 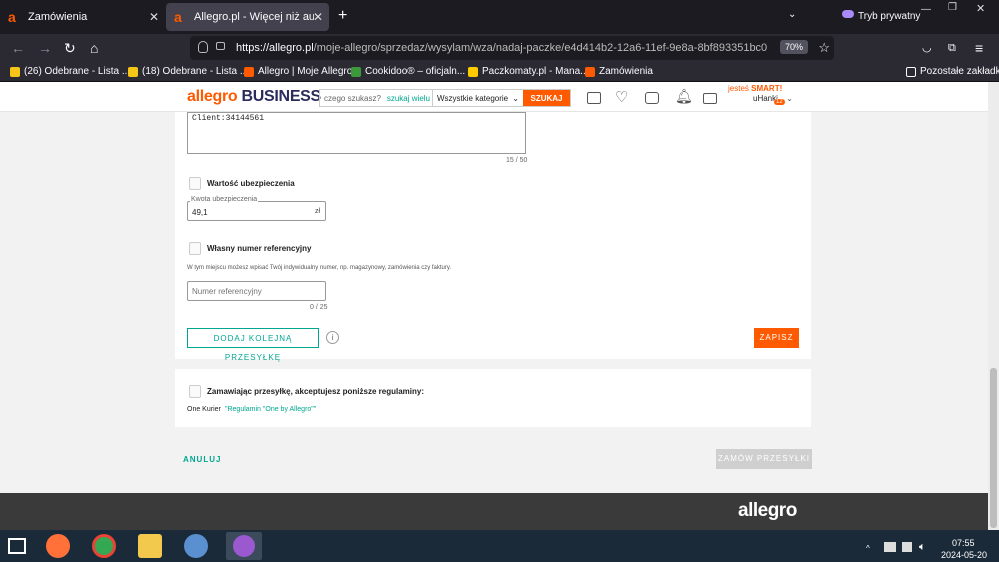 What do you see at coordinates (767, 88) in the screenshot?
I see `smart-badge: SMART!` at bounding box center [767, 88].